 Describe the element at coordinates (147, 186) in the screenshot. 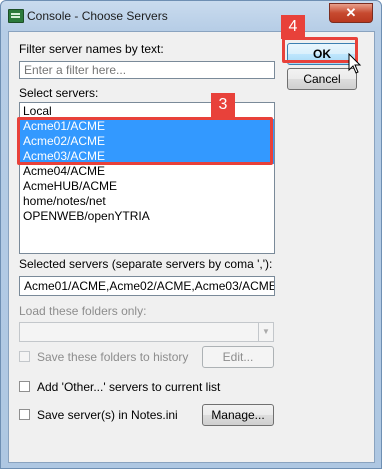

I see `server-list-item: AcmeHUB/ACME` at that location.